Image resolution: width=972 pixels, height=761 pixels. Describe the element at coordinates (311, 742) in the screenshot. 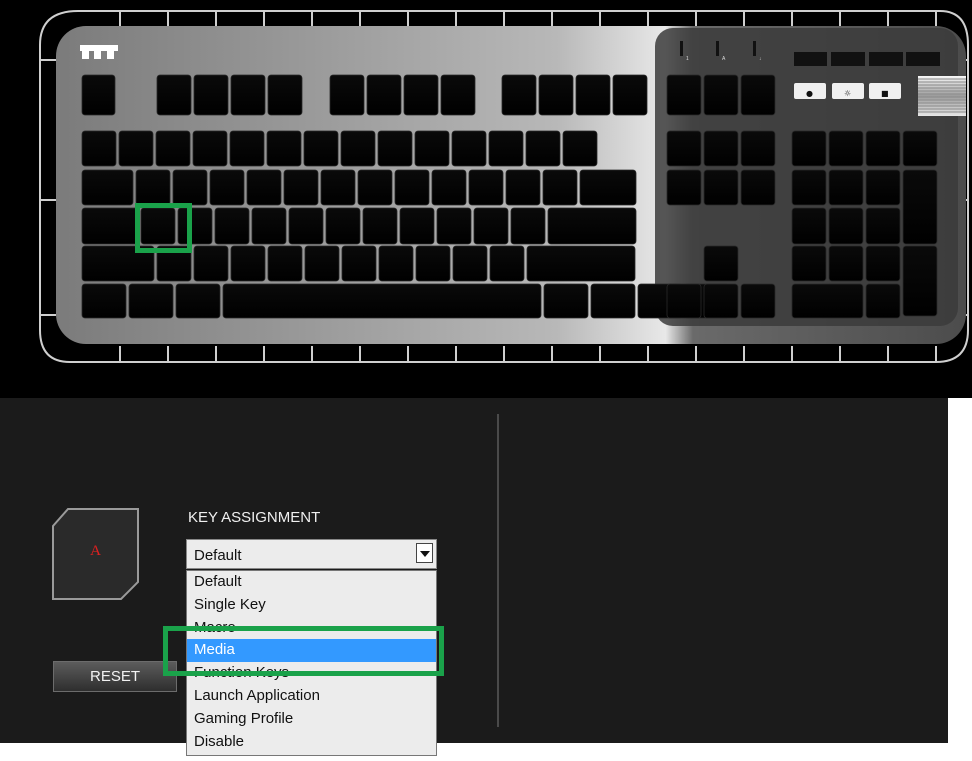

I see `dropdown-option-disable: Disable` at that location.